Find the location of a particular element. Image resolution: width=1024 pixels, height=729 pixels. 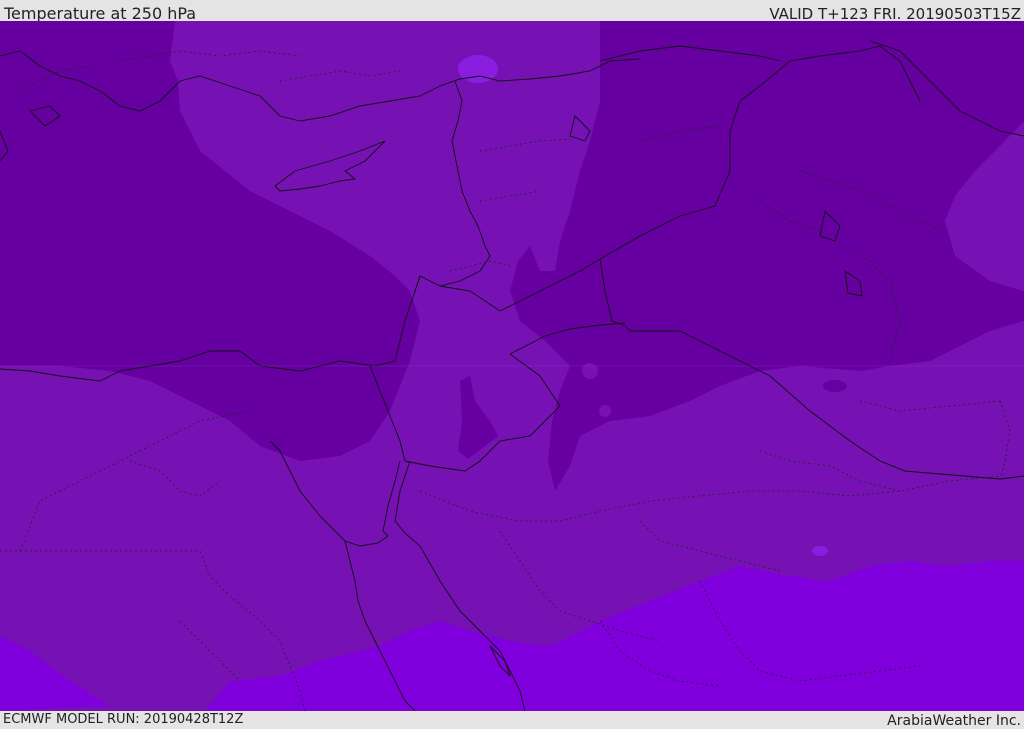

temperature-blob-cold is located at coordinates (835, 386).